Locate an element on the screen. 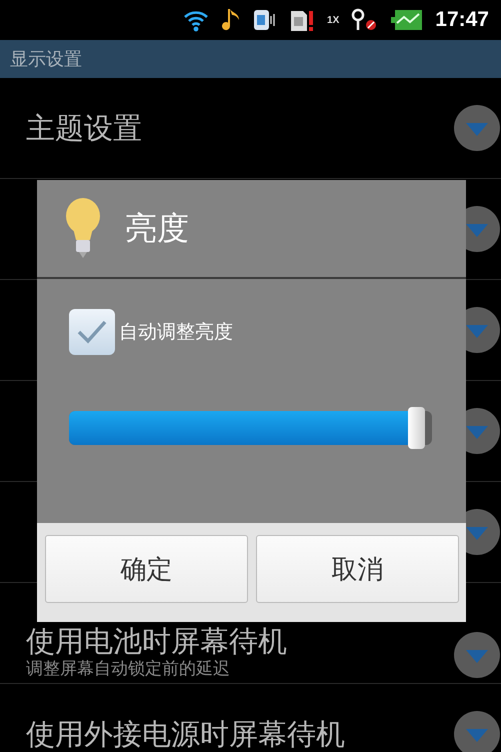 This screenshot has height=752, width=501. clock-time: 17:47 is located at coordinates (462, 20).